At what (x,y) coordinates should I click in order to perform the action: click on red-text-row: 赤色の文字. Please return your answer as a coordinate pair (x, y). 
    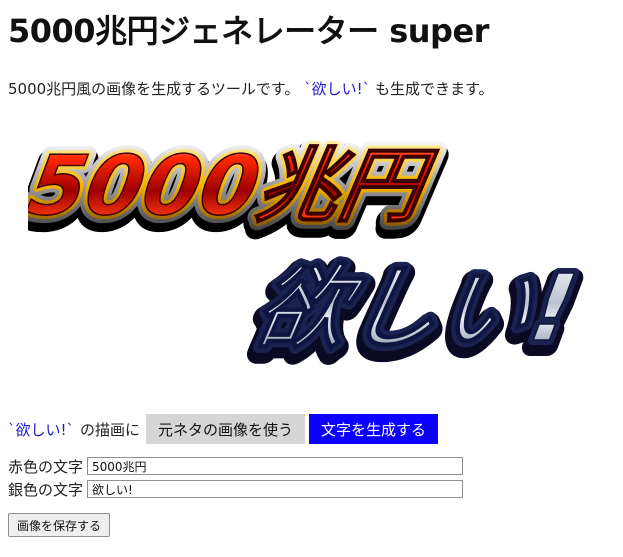
    Looking at the image, I should click on (236, 466).